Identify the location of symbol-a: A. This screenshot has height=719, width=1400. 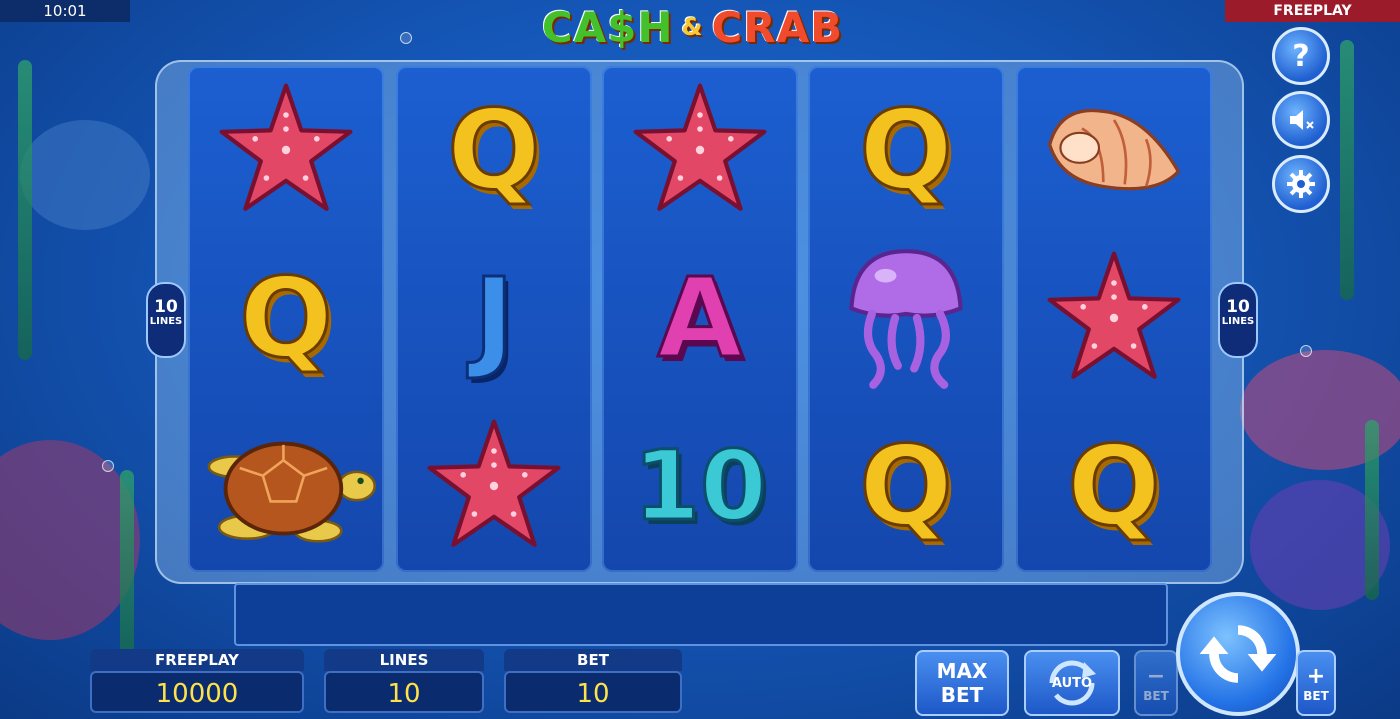
(700, 318).